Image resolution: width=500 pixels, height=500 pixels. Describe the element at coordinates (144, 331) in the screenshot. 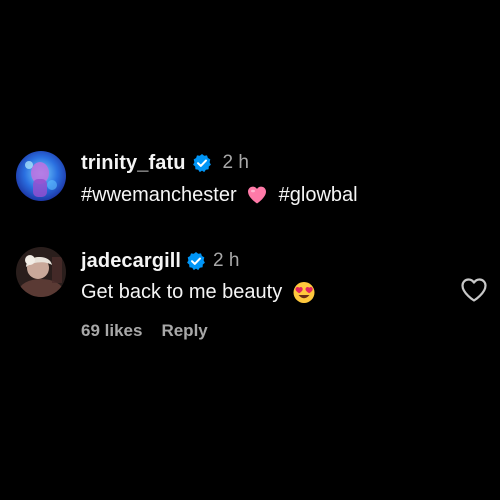

I see `comment-meta: 69 likes Reply` at that location.